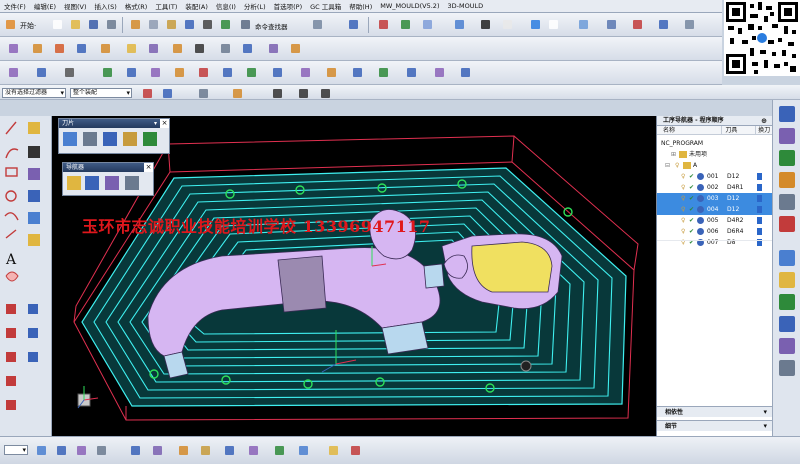 The image size is (800, 464). What do you see at coordinates (764, 121) in the screenshot?
I see `pin-icon: ⊕` at bounding box center [764, 121].